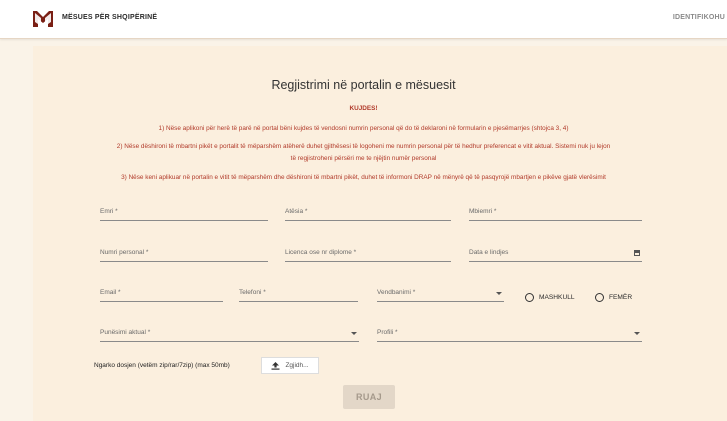 The image size is (727, 421). I want to click on employment-label: Punësimi aktual *, so click(125, 332).